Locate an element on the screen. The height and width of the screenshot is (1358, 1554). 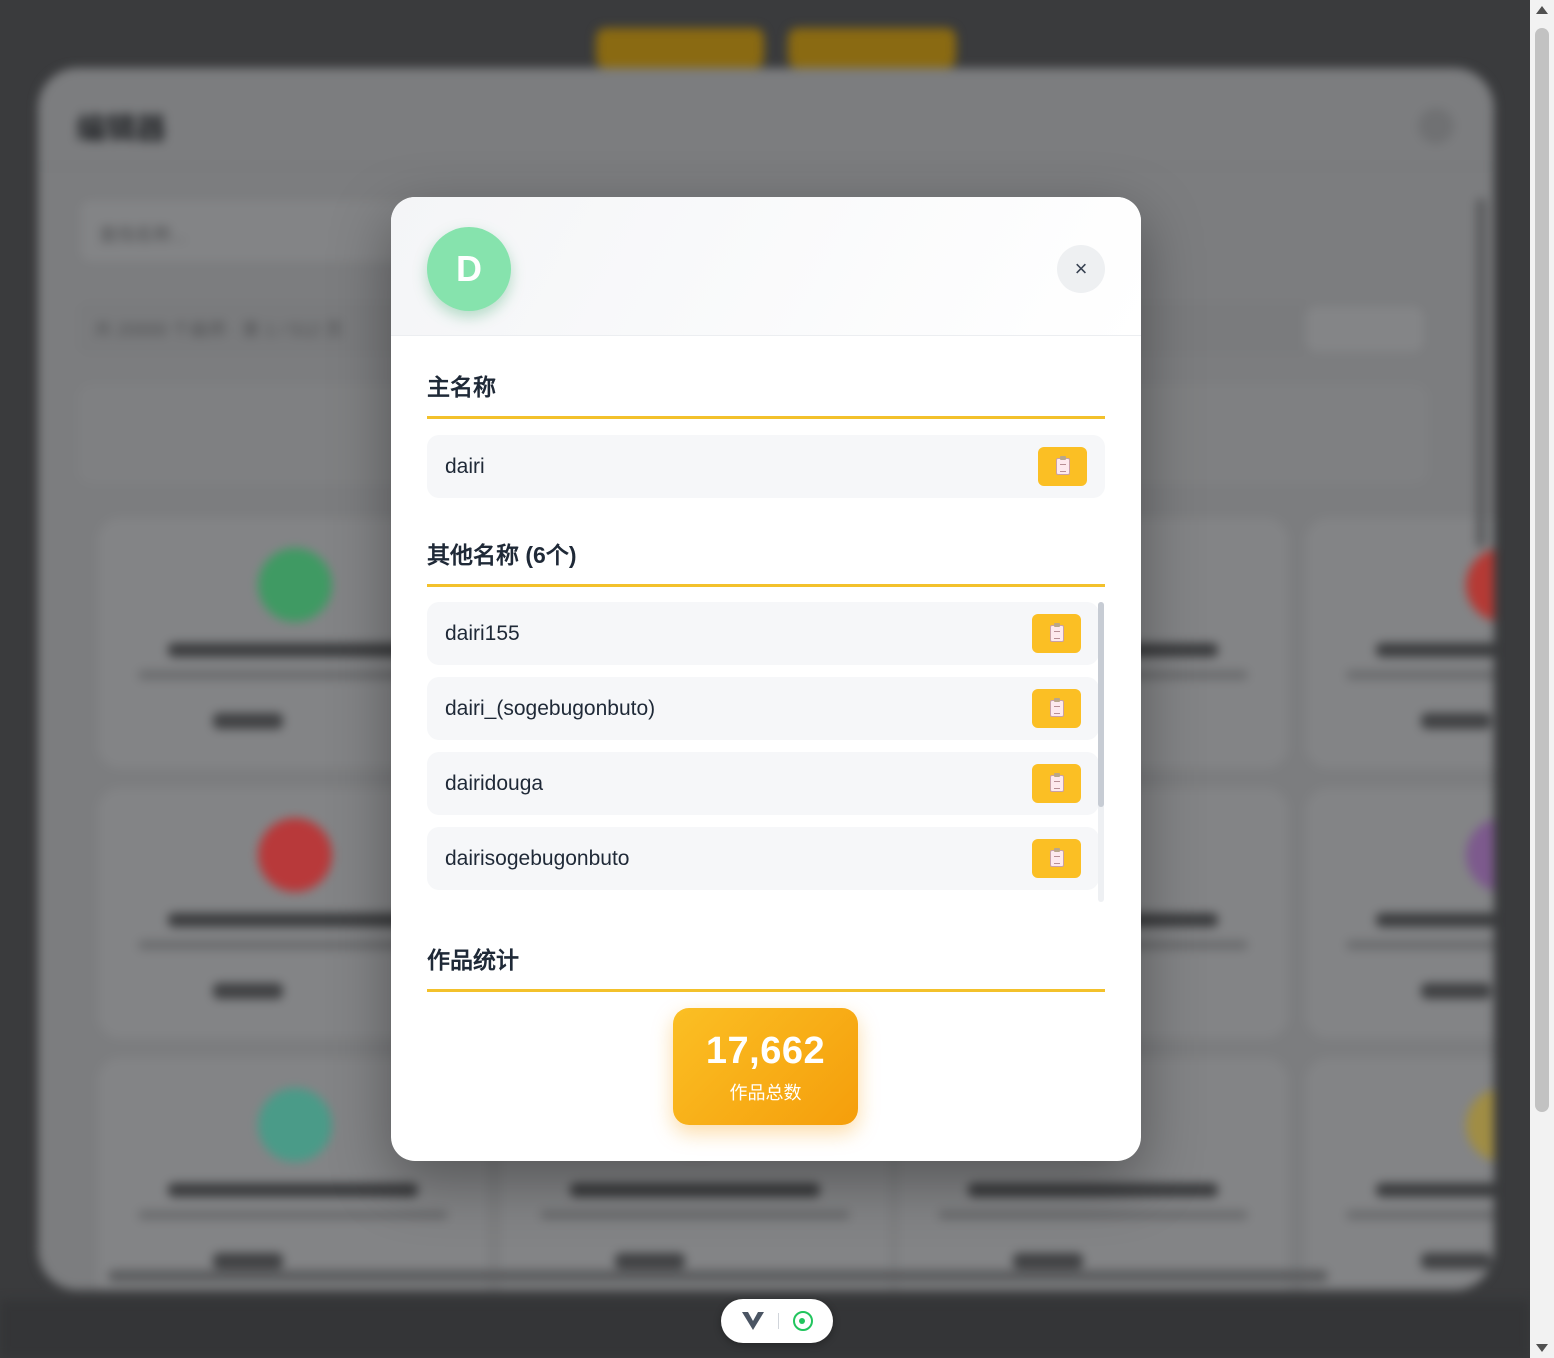
target-icon is located at coordinates (802, 1321).